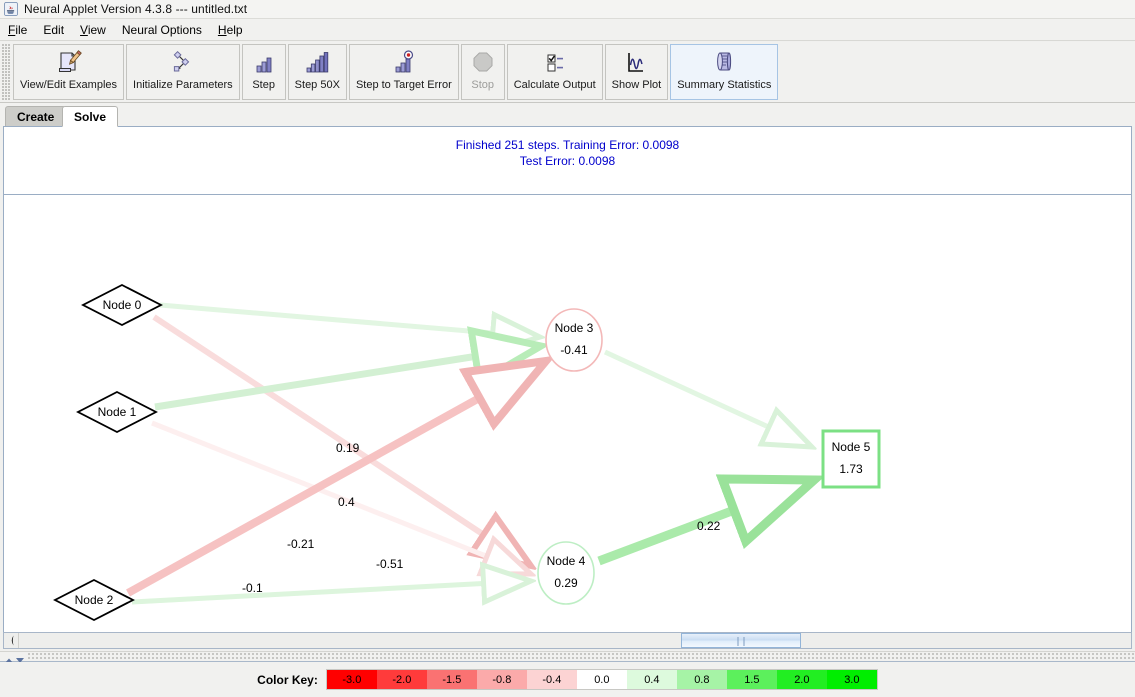  Describe the element at coordinates (11, 9) in the screenshot. I see `java-coffee-cup-icon` at that location.